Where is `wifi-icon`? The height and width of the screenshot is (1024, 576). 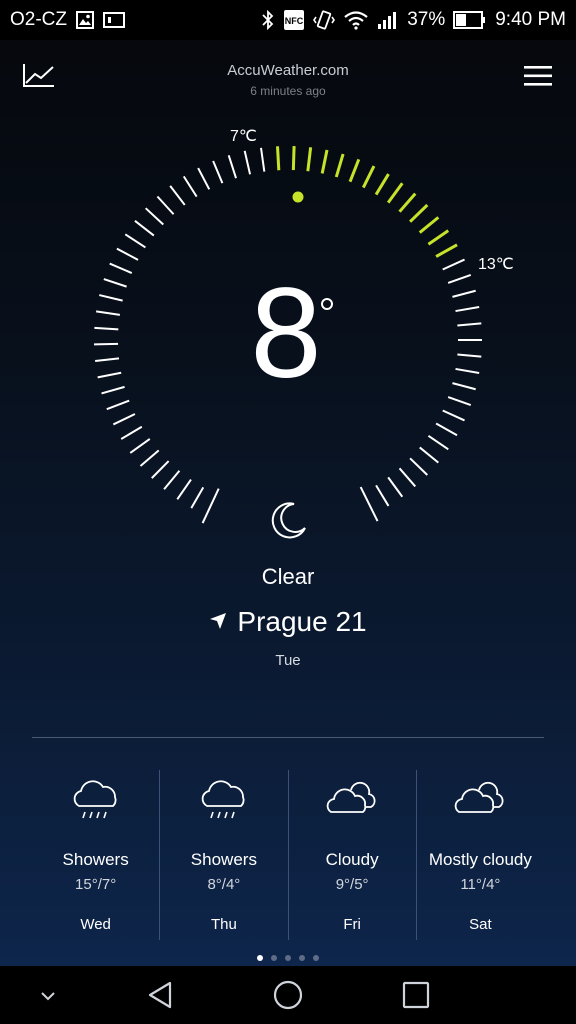 wifi-icon is located at coordinates (356, 20).